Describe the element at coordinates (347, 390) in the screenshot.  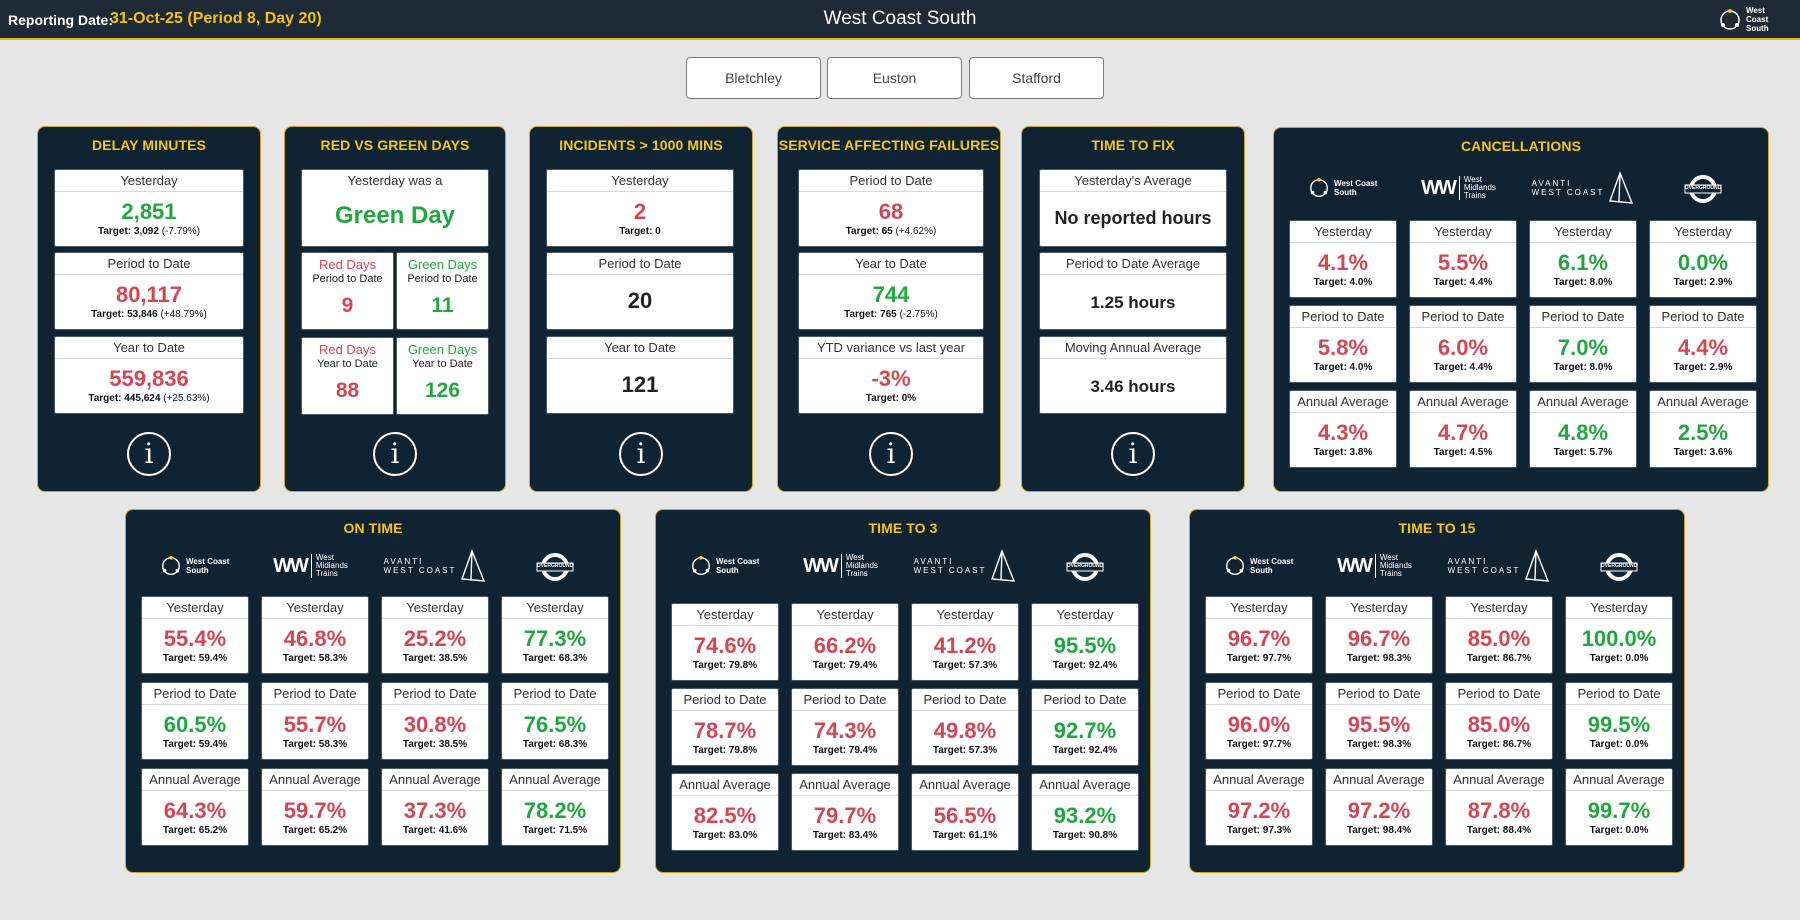
I see `tile-value: 88` at that location.